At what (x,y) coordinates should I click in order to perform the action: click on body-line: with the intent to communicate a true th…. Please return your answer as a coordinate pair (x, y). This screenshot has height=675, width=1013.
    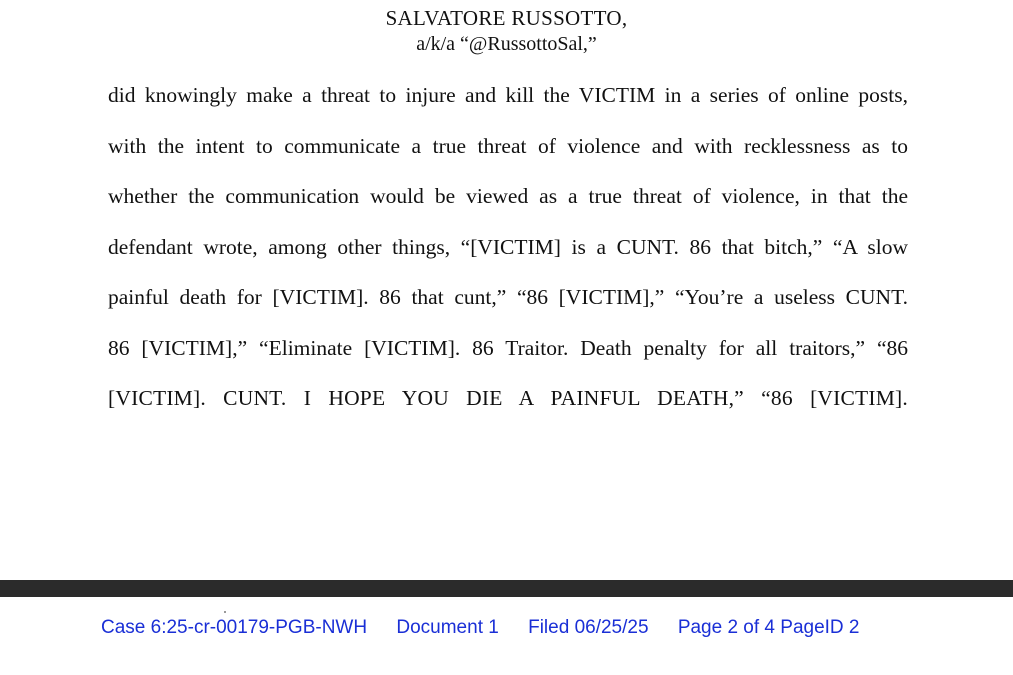
    Looking at the image, I should click on (508, 145).